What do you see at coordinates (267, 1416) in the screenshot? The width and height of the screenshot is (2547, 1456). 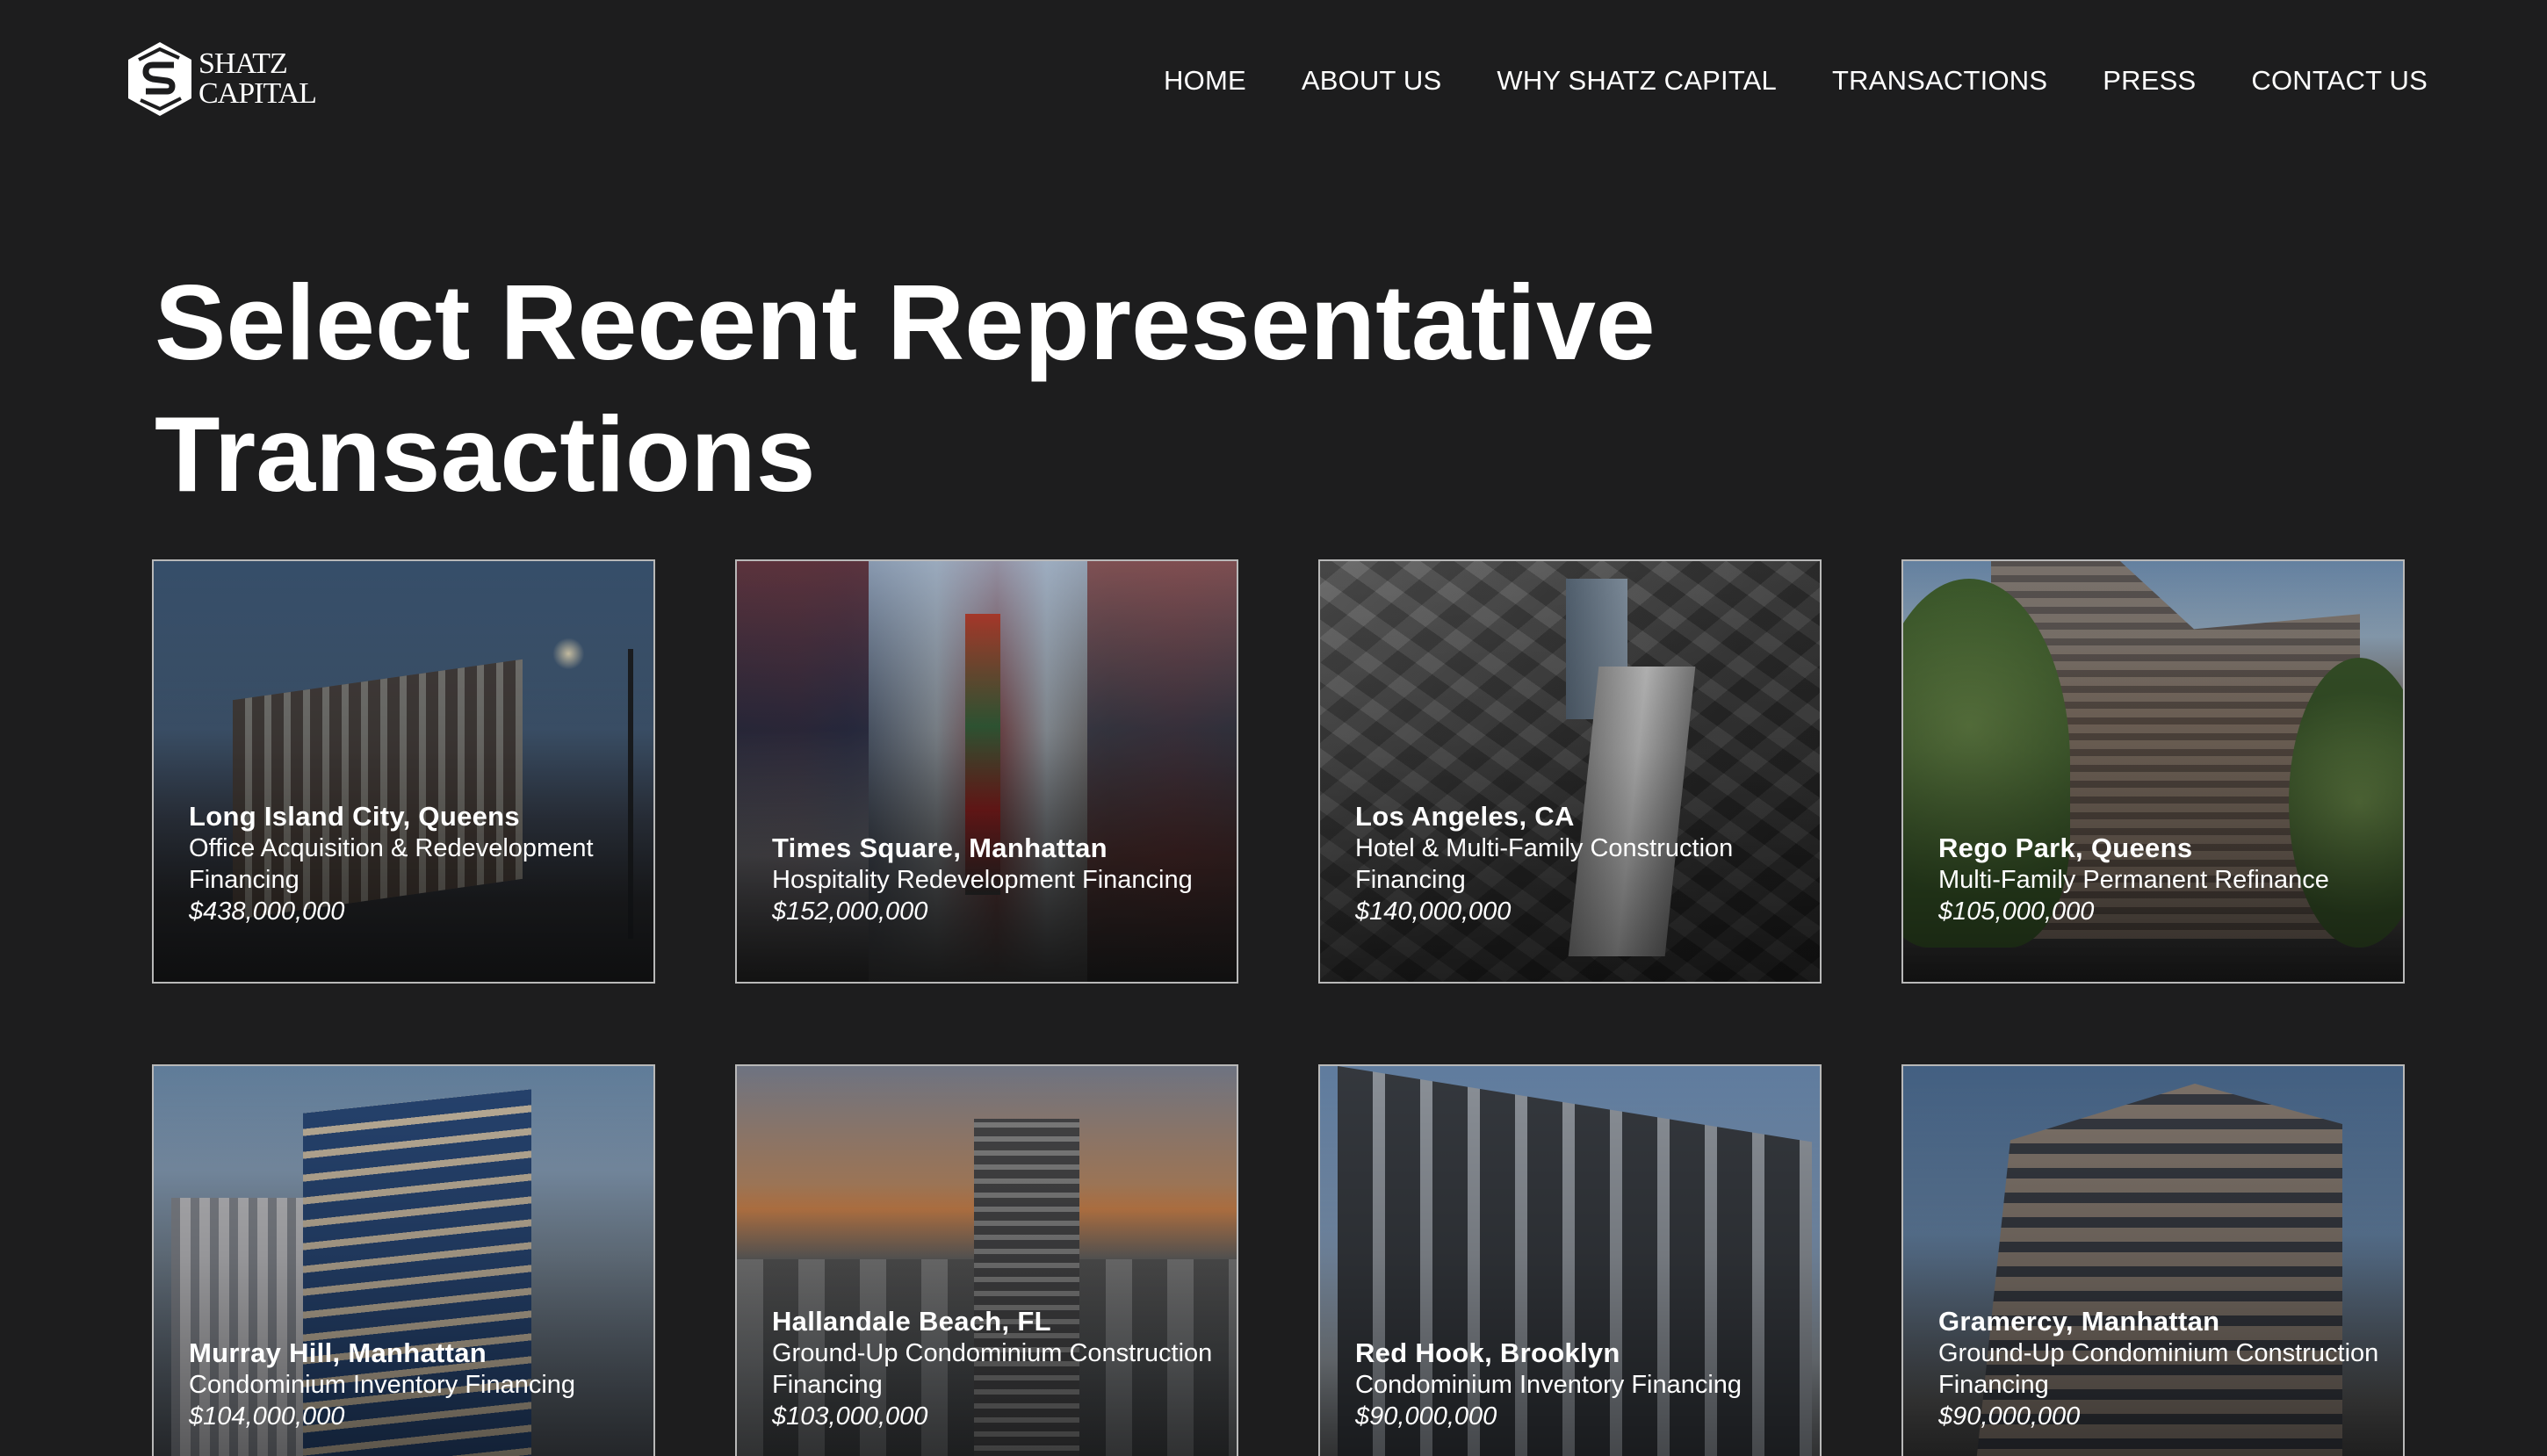 I see `transaction-amount: $104,000,000` at bounding box center [267, 1416].